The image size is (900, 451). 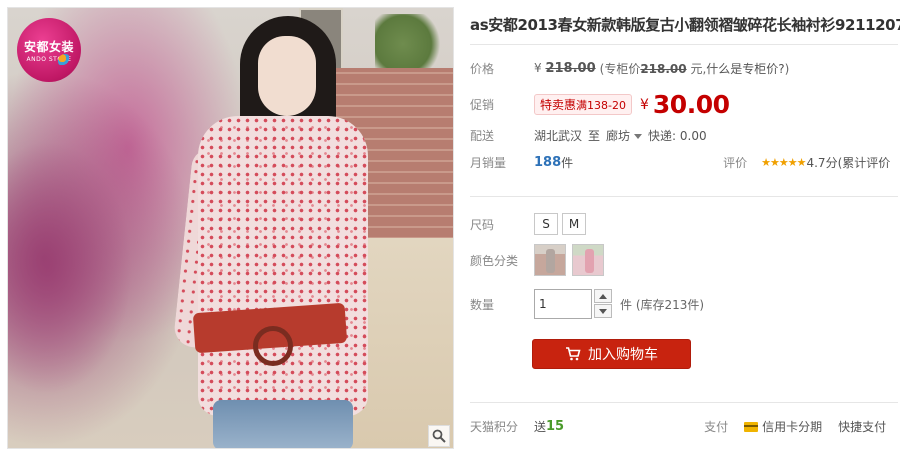 I want to click on original-price-value: 218.00, so click(x=570, y=68).